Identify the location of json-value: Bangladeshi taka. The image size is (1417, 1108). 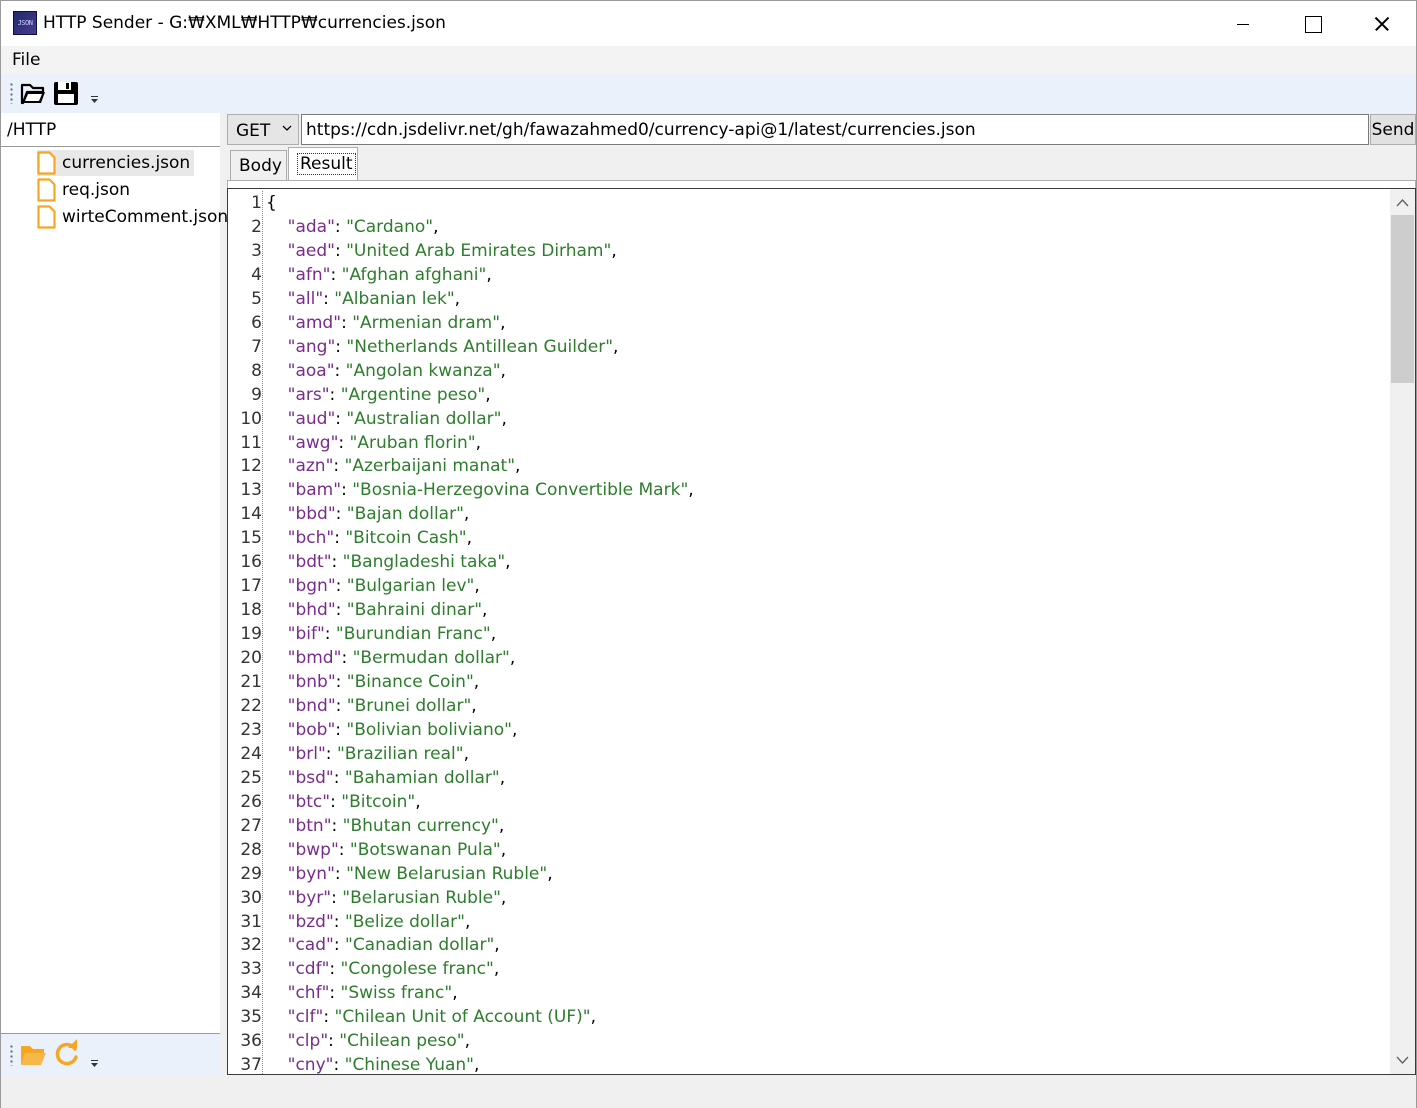
(424, 562).